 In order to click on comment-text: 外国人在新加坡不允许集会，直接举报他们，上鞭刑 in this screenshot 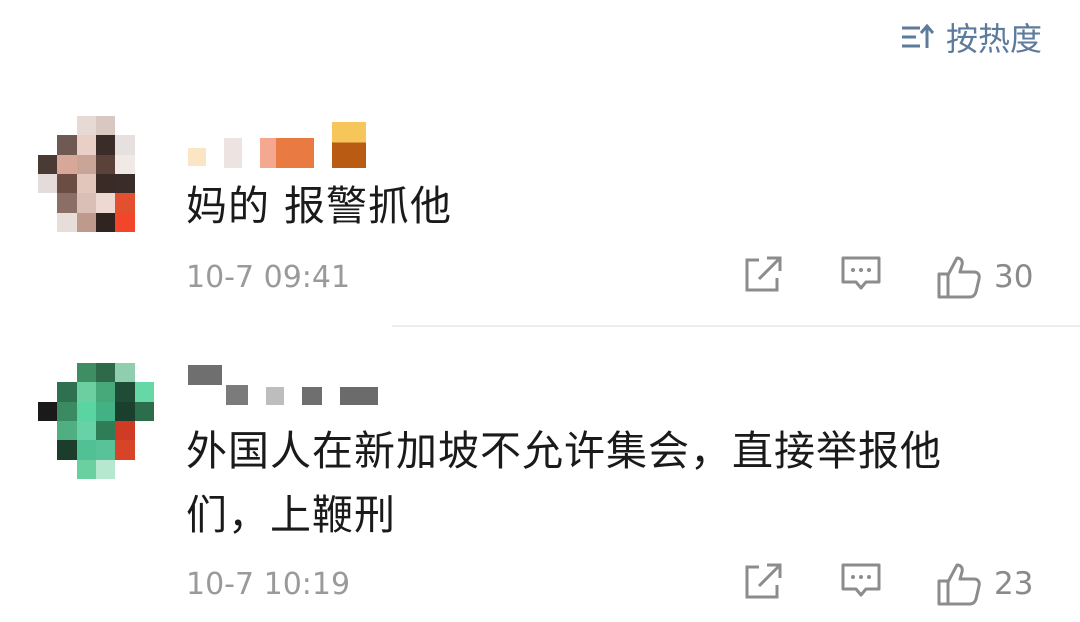, I will do `click(564, 483)`.